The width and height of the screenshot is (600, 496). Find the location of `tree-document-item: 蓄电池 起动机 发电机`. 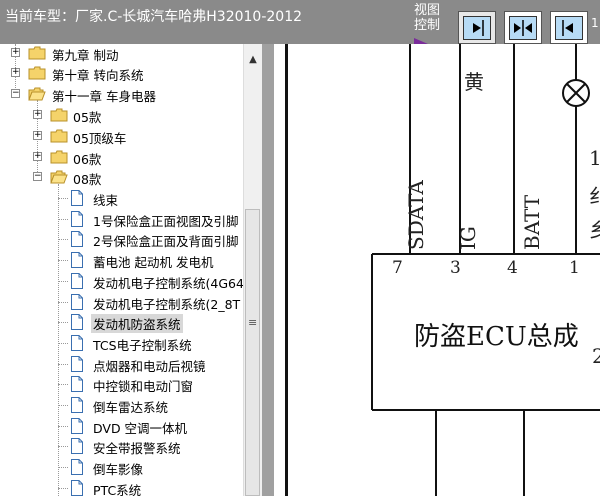

tree-document-item: 蓄电池 起动机 发电机 is located at coordinates (121, 260).